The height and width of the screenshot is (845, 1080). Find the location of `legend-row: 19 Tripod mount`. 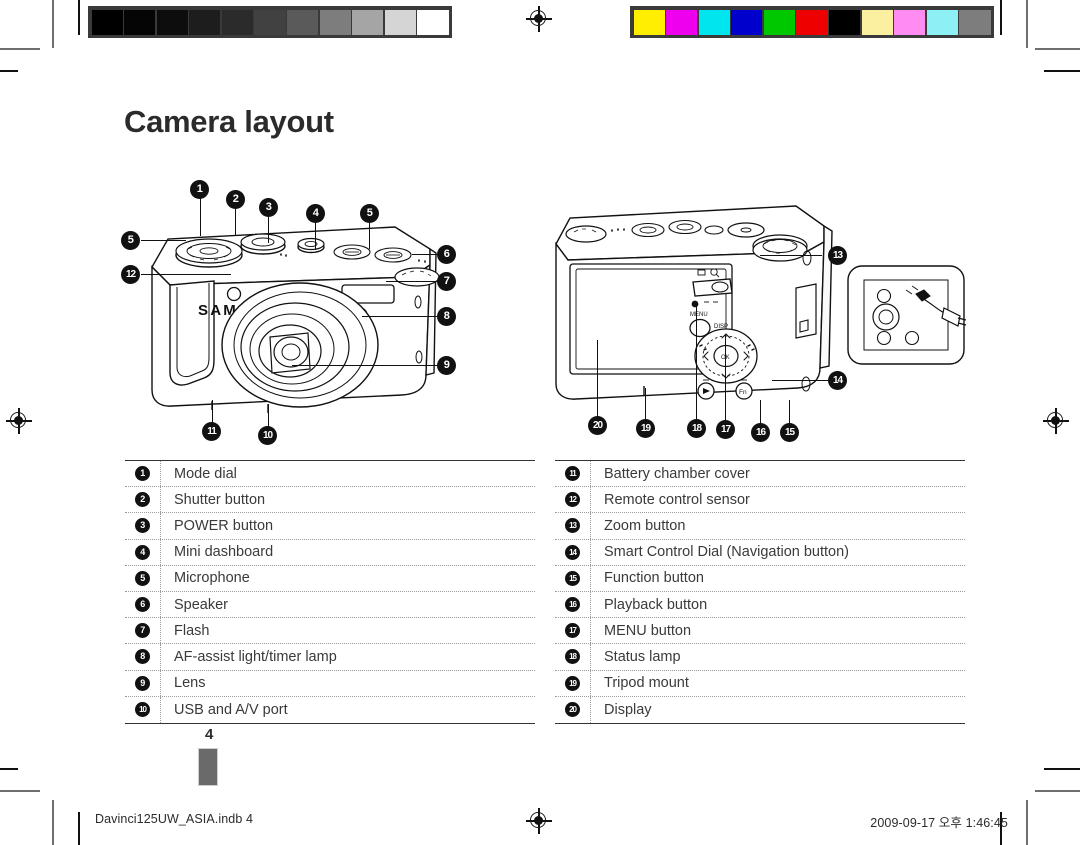

legend-row: 19 Tripod mount is located at coordinates (760, 683).